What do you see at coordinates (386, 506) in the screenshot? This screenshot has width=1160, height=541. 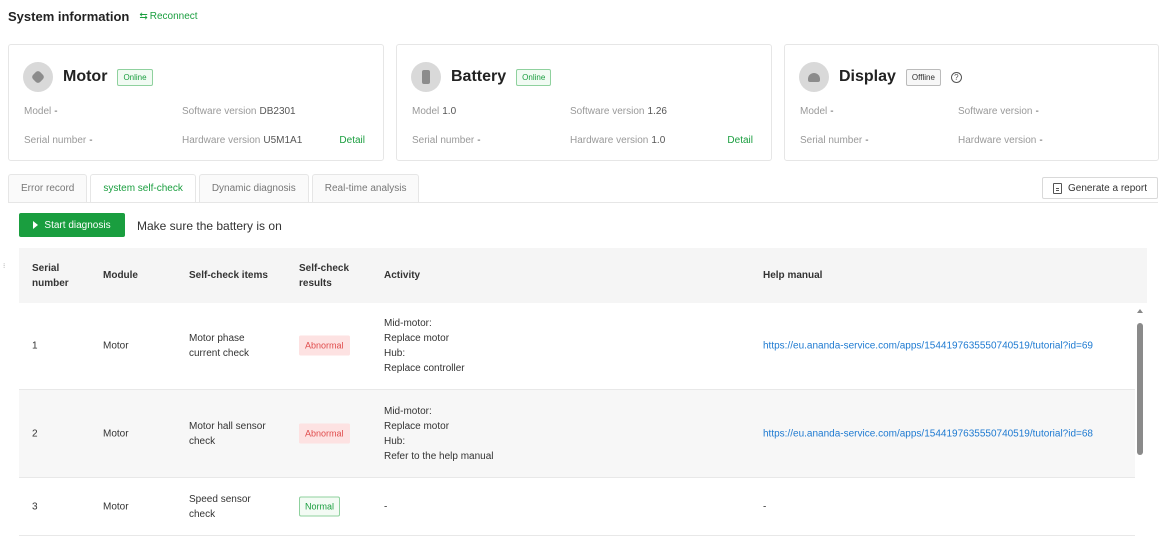 I see `cell-activity: -` at bounding box center [386, 506].